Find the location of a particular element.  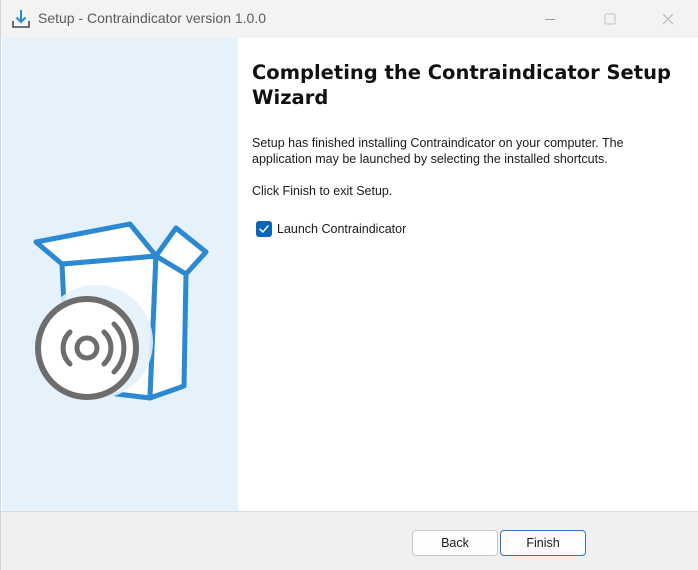

checkmark-icon is located at coordinates (264, 229).